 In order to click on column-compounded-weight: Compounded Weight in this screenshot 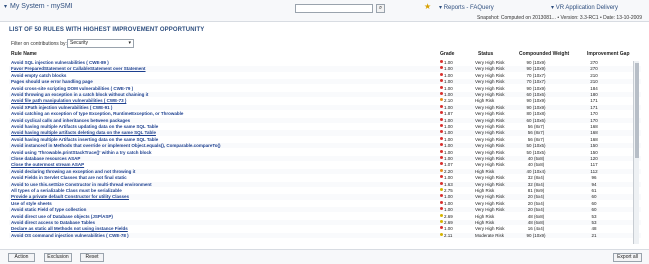, I will do `click(544, 54)`.